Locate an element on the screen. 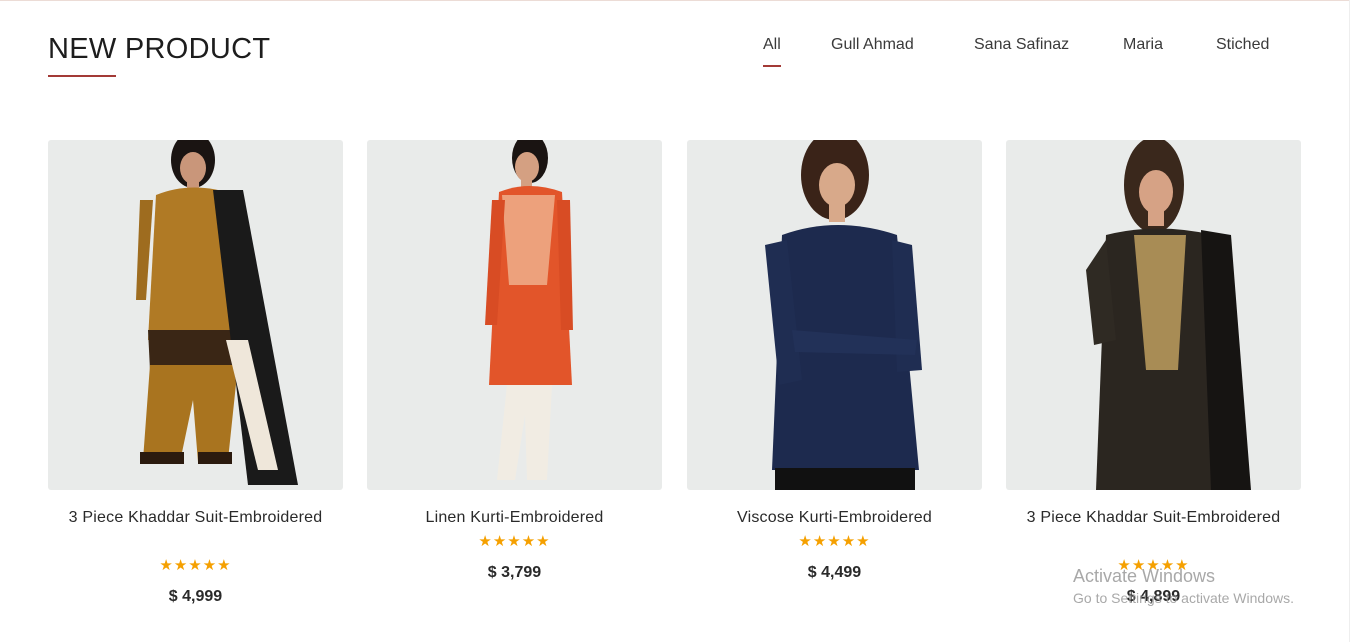  tab-gull-ahmad: Gull Ahmad is located at coordinates (872, 45).